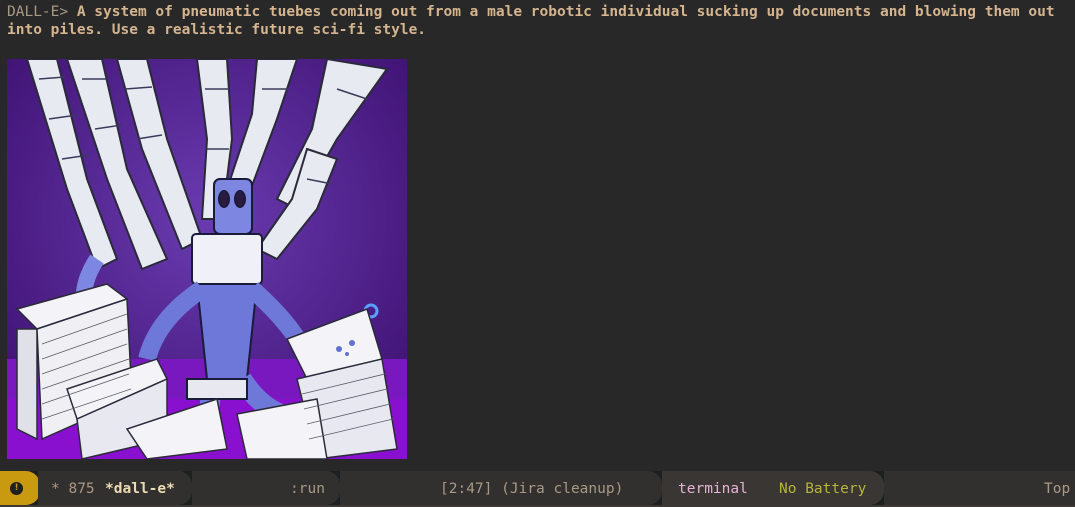 The height and width of the screenshot is (507, 1075). I want to click on clock-task: [2:47] (Jira cleanup), so click(532, 489).